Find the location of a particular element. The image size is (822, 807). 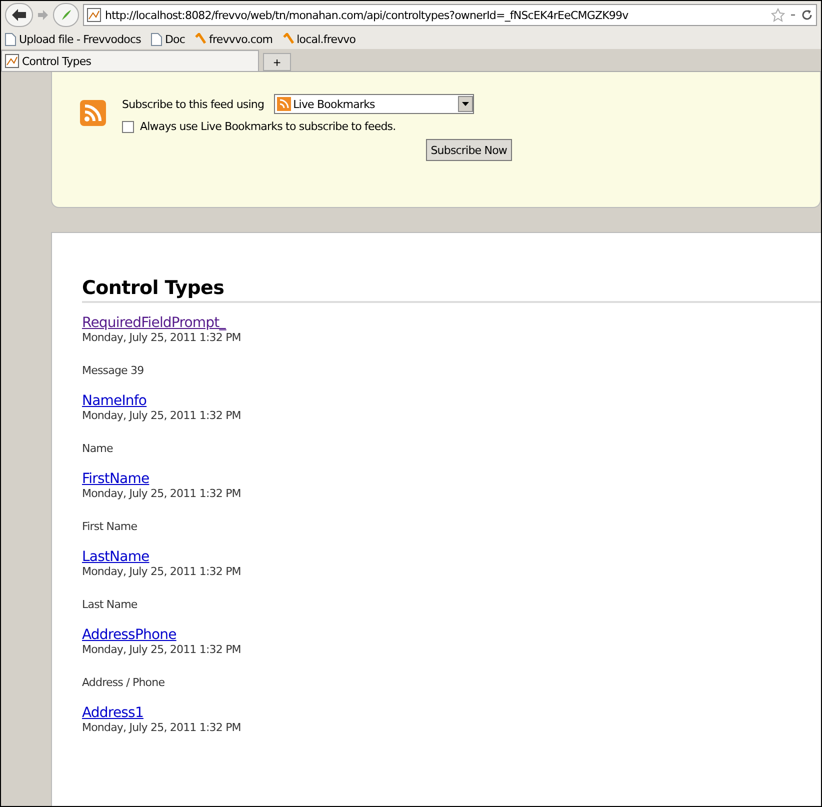

back-button is located at coordinates (19, 15).